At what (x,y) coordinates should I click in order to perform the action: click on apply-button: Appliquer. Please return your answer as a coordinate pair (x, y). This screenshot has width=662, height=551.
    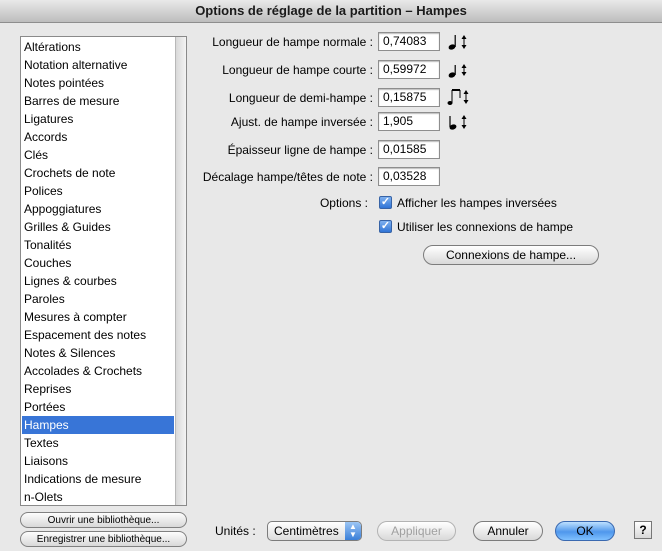
    Looking at the image, I should click on (416, 531).